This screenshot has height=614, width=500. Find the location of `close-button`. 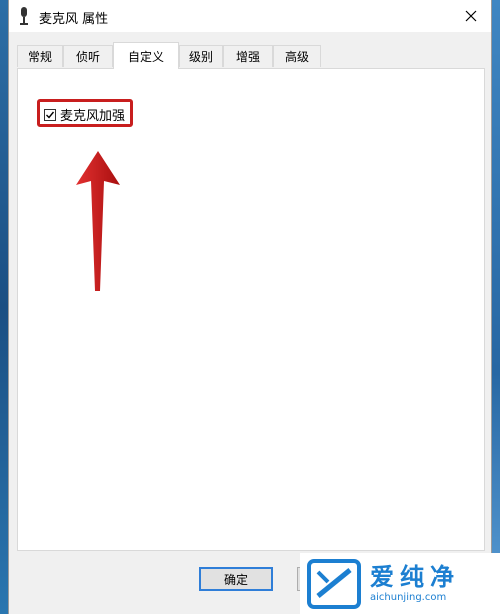

close-button is located at coordinates (471, 16).